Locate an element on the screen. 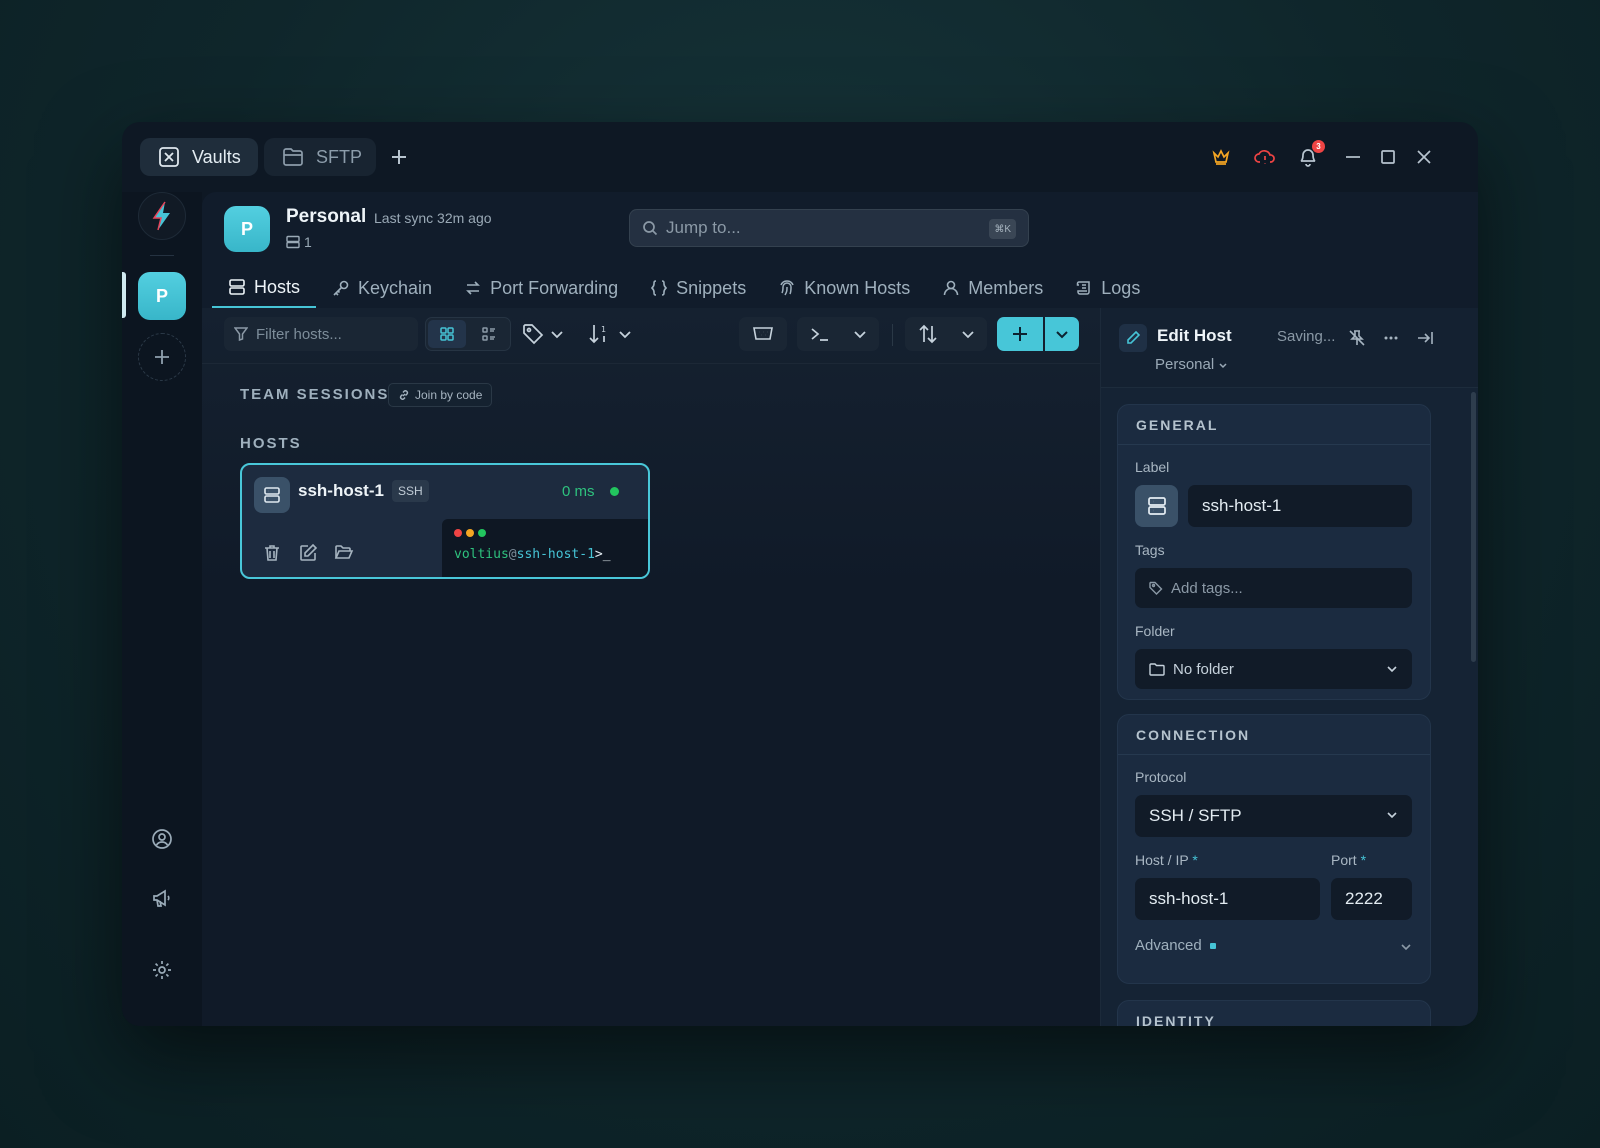 The image size is (1600, 1148). tab-port-forwarding: Port Forwarding is located at coordinates (541, 288).